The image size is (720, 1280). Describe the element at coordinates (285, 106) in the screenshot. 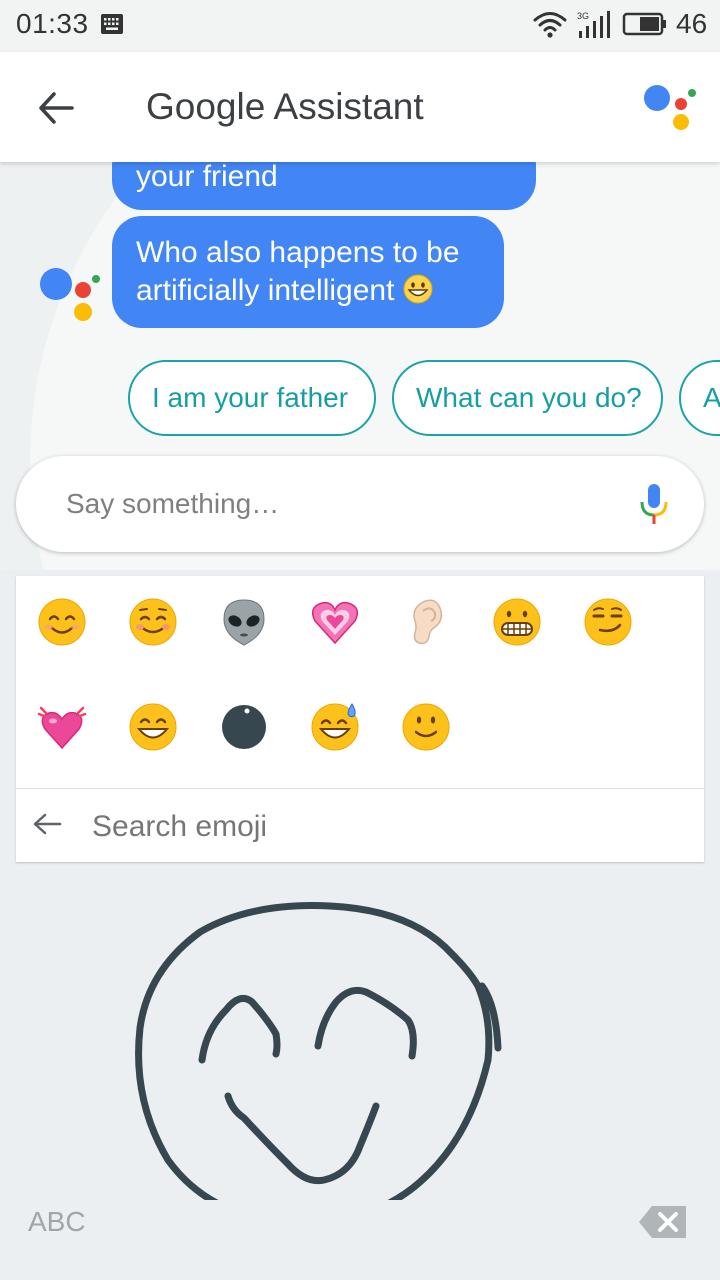

I see `app-title: Google Assistant` at that location.